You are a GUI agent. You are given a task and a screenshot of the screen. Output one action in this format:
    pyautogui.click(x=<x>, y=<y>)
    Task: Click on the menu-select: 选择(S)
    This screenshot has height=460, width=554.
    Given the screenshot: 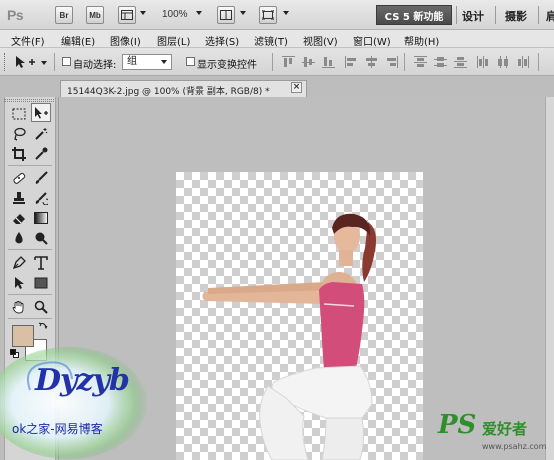 What is the action you would take?
    pyautogui.click(x=222, y=40)
    